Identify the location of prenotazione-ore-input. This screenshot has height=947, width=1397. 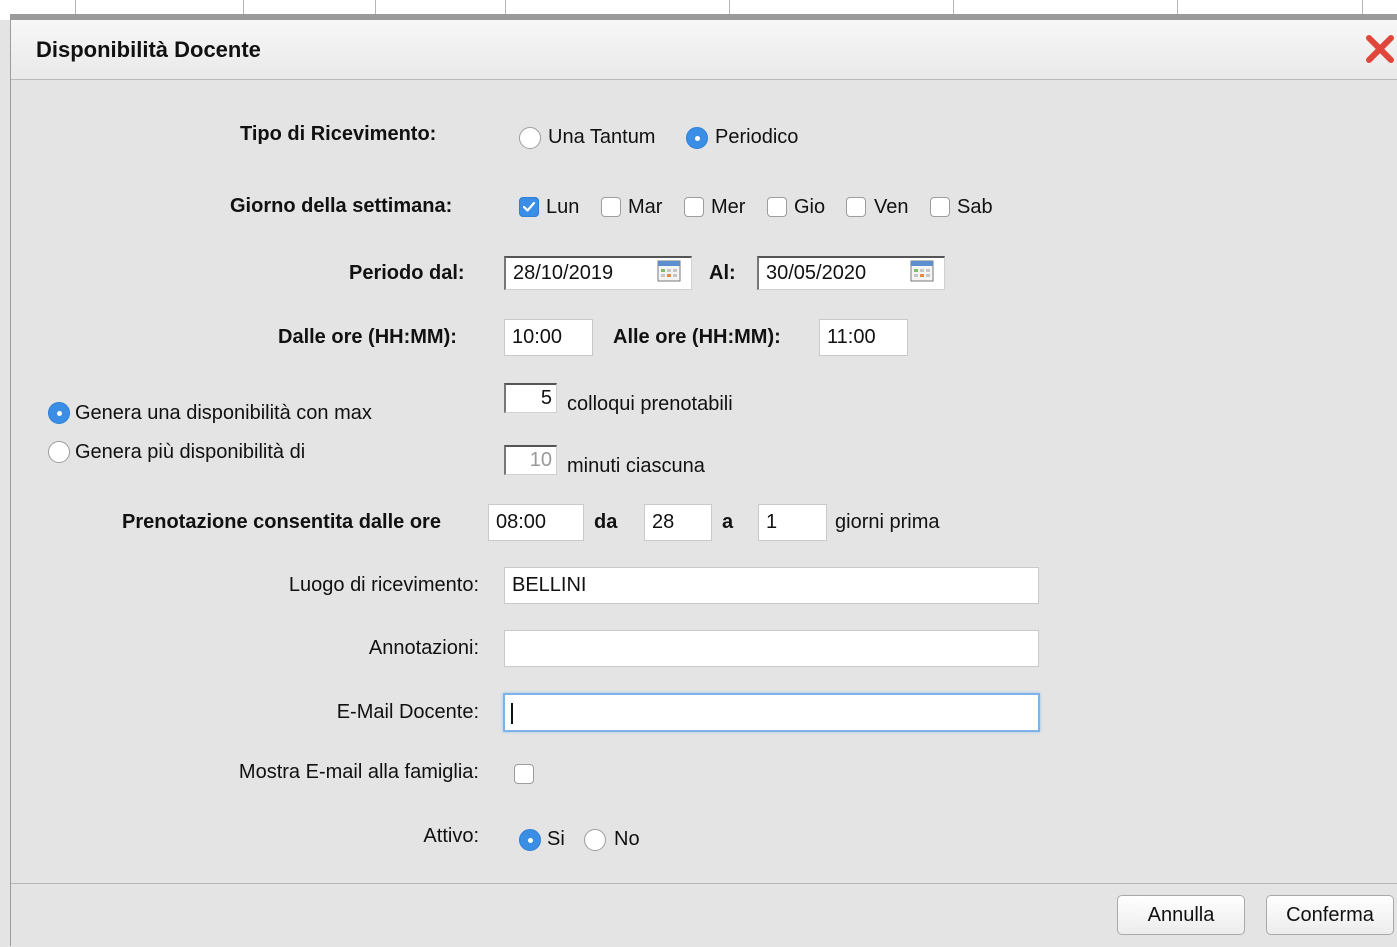
(536, 522).